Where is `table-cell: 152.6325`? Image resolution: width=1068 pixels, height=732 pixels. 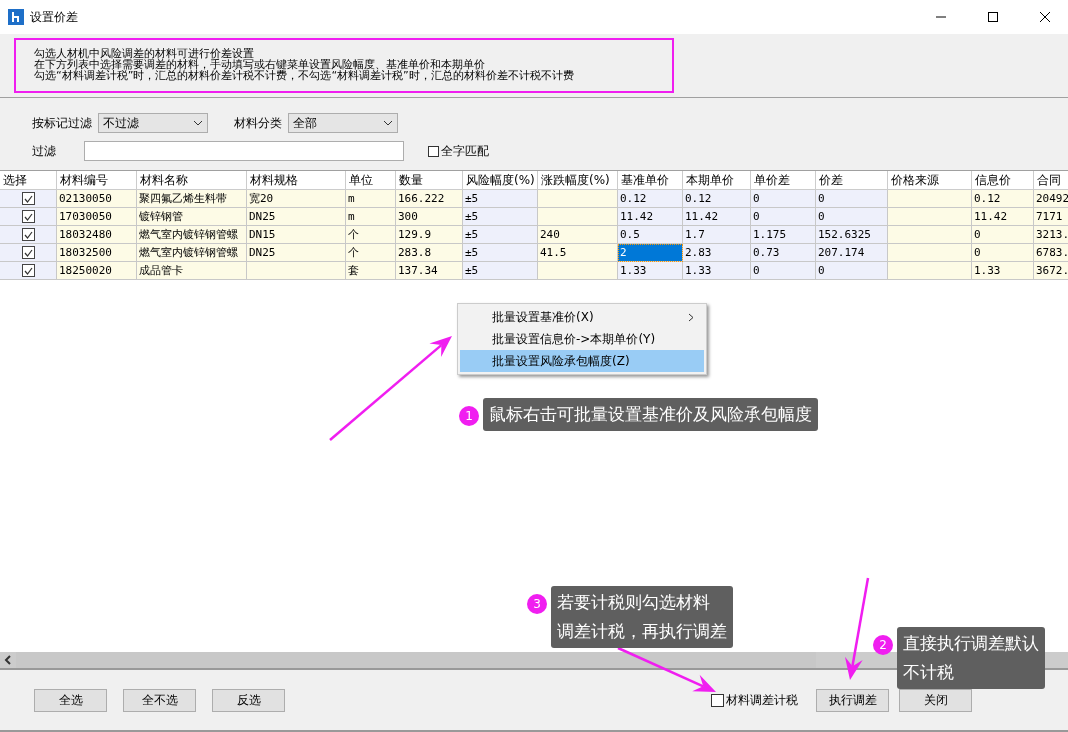
table-cell: 152.6325 is located at coordinates (852, 235).